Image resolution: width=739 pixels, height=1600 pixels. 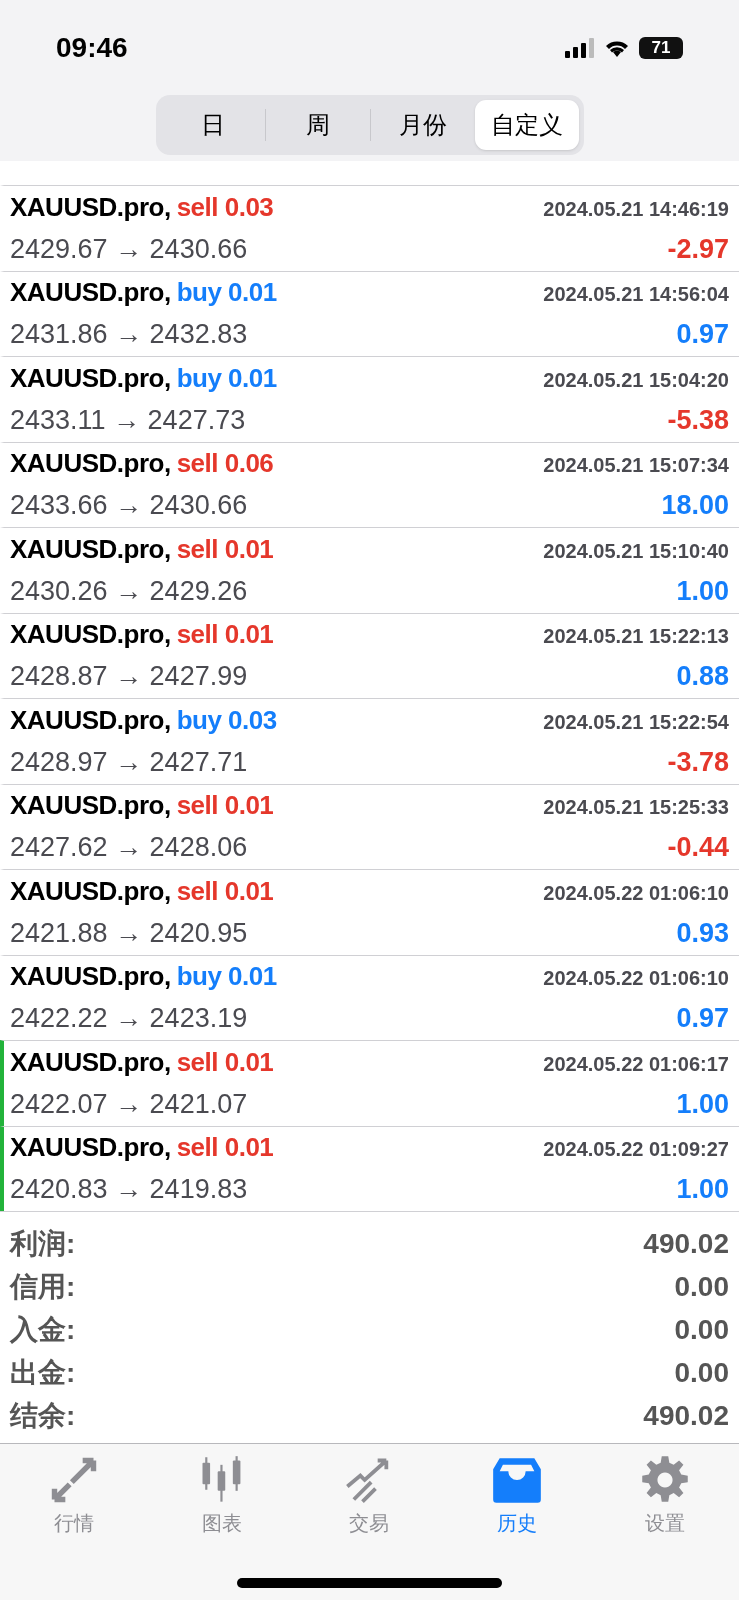 What do you see at coordinates (317, 125) in the screenshot?
I see `period-tab: 周` at bounding box center [317, 125].